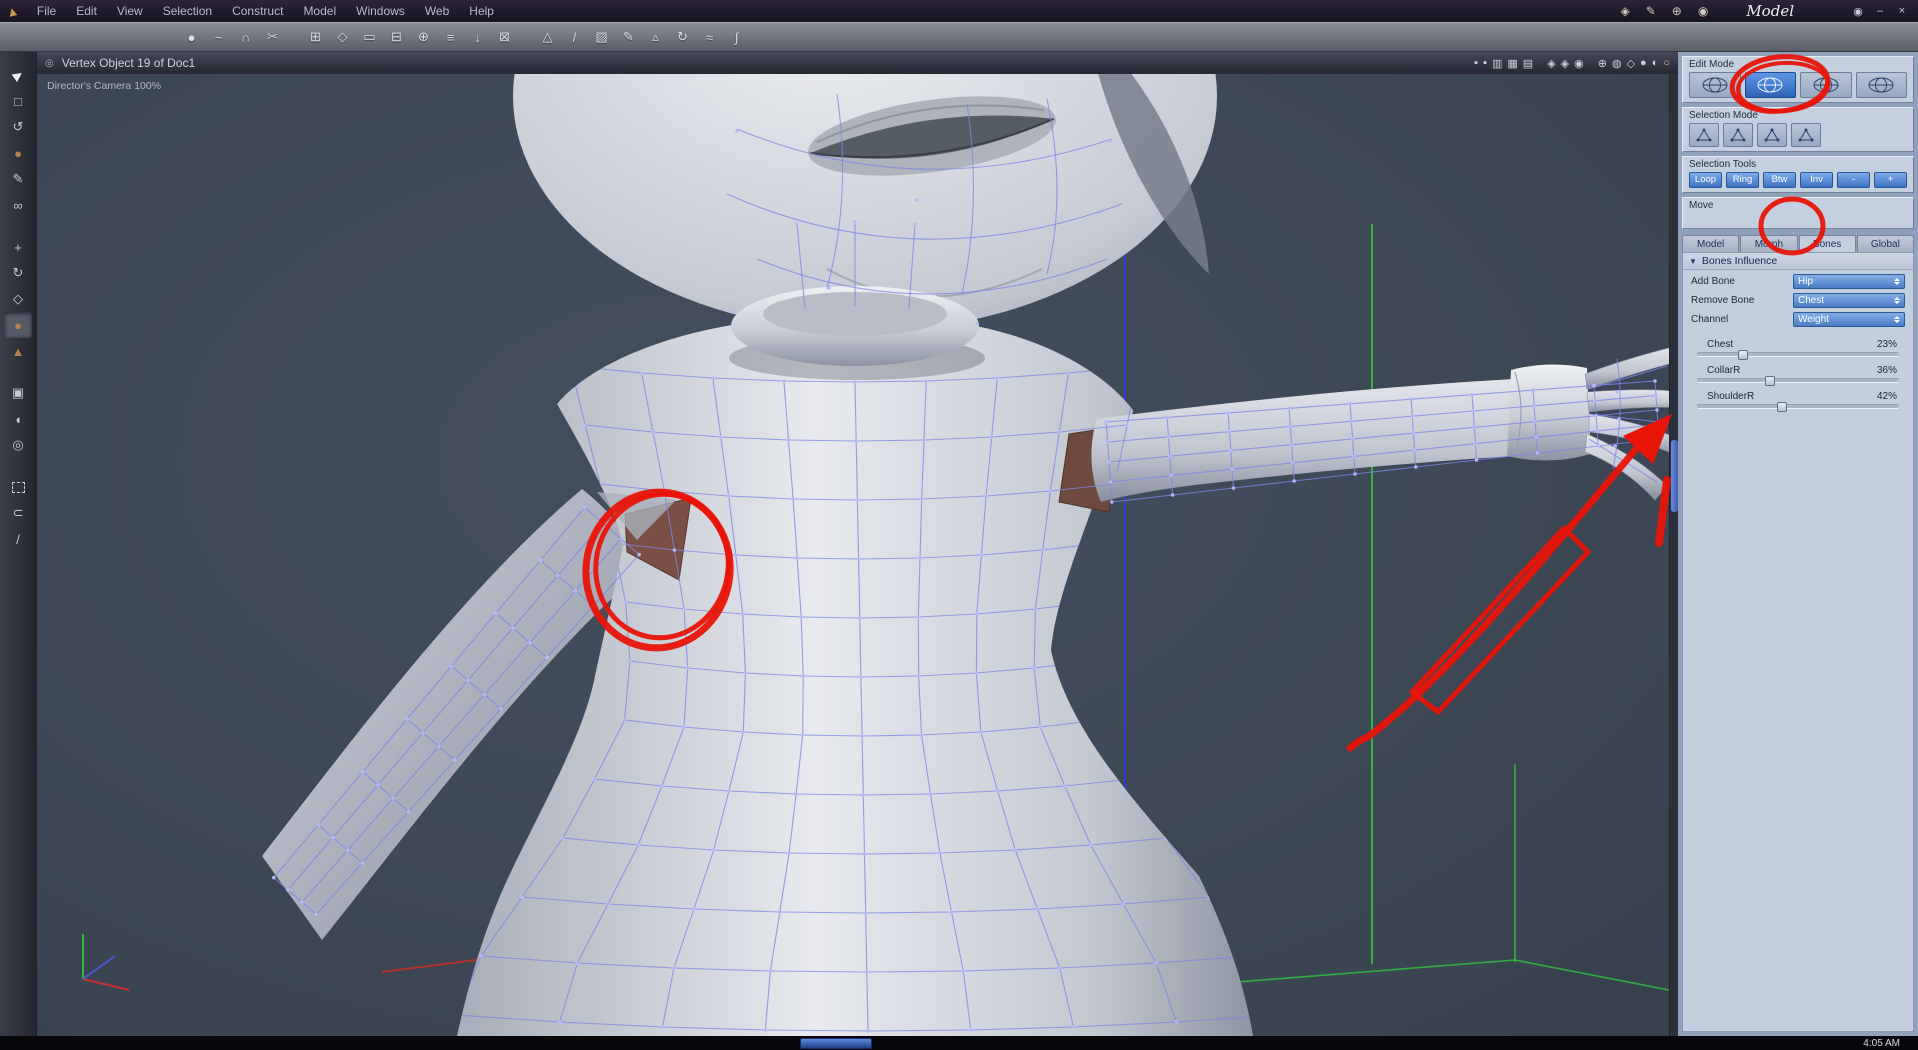 This screenshot has width=1918, height=1050. What do you see at coordinates (1902, 11) in the screenshot?
I see `close-button: ×` at bounding box center [1902, 11].